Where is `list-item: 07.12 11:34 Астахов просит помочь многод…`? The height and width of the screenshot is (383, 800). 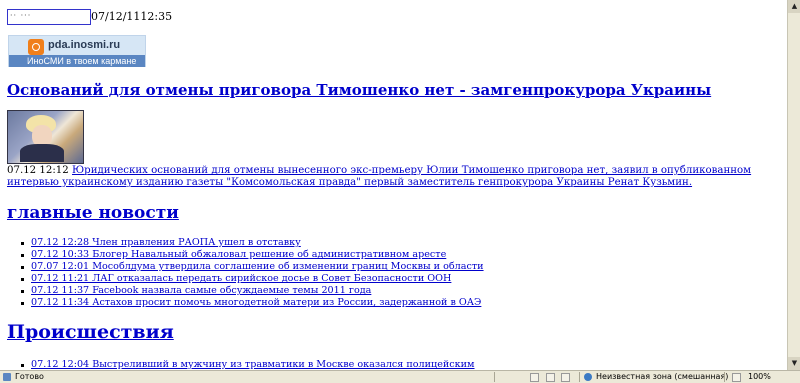
list-item: 07.12 11:34 Астахов просит помочь многод… is located at coordinates (251, 303).